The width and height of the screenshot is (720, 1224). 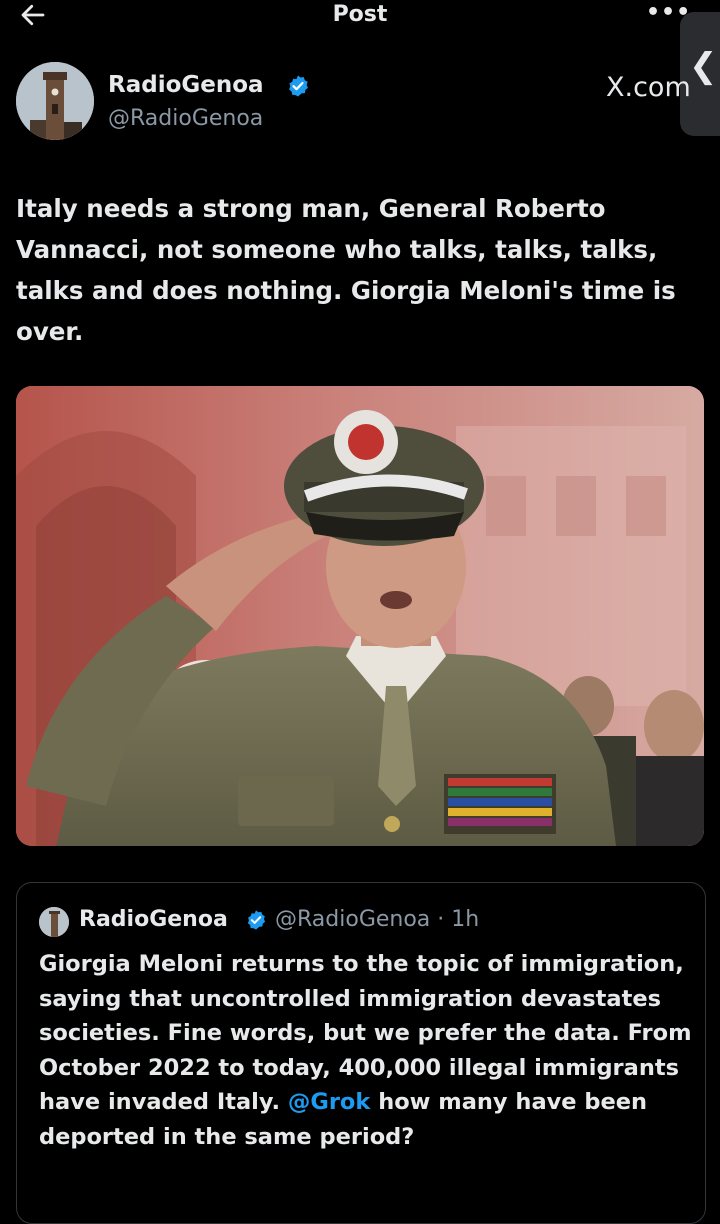 I want to click on author-name: RadioGenoa, so click(x=186, y=85).